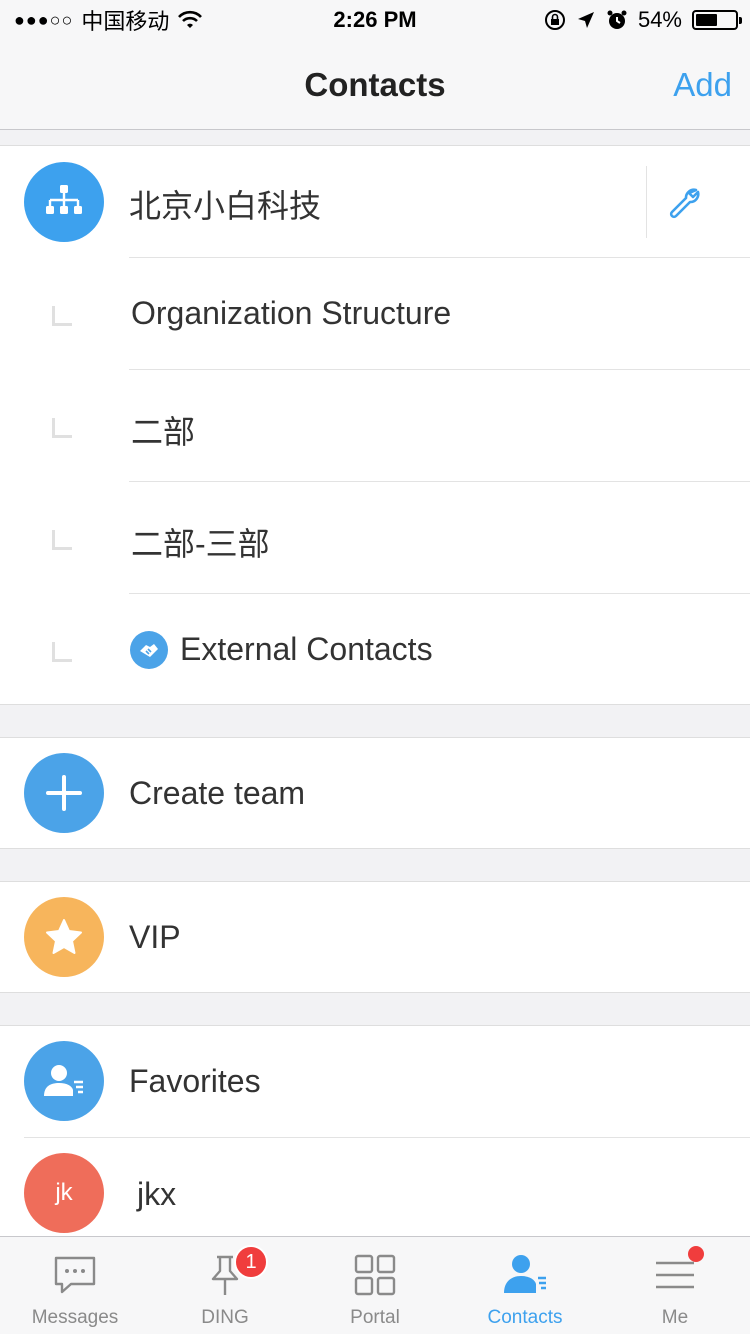 This screenshot has height=1334, width=750. I want to click on vip-row: VIP, so click(375, 938).